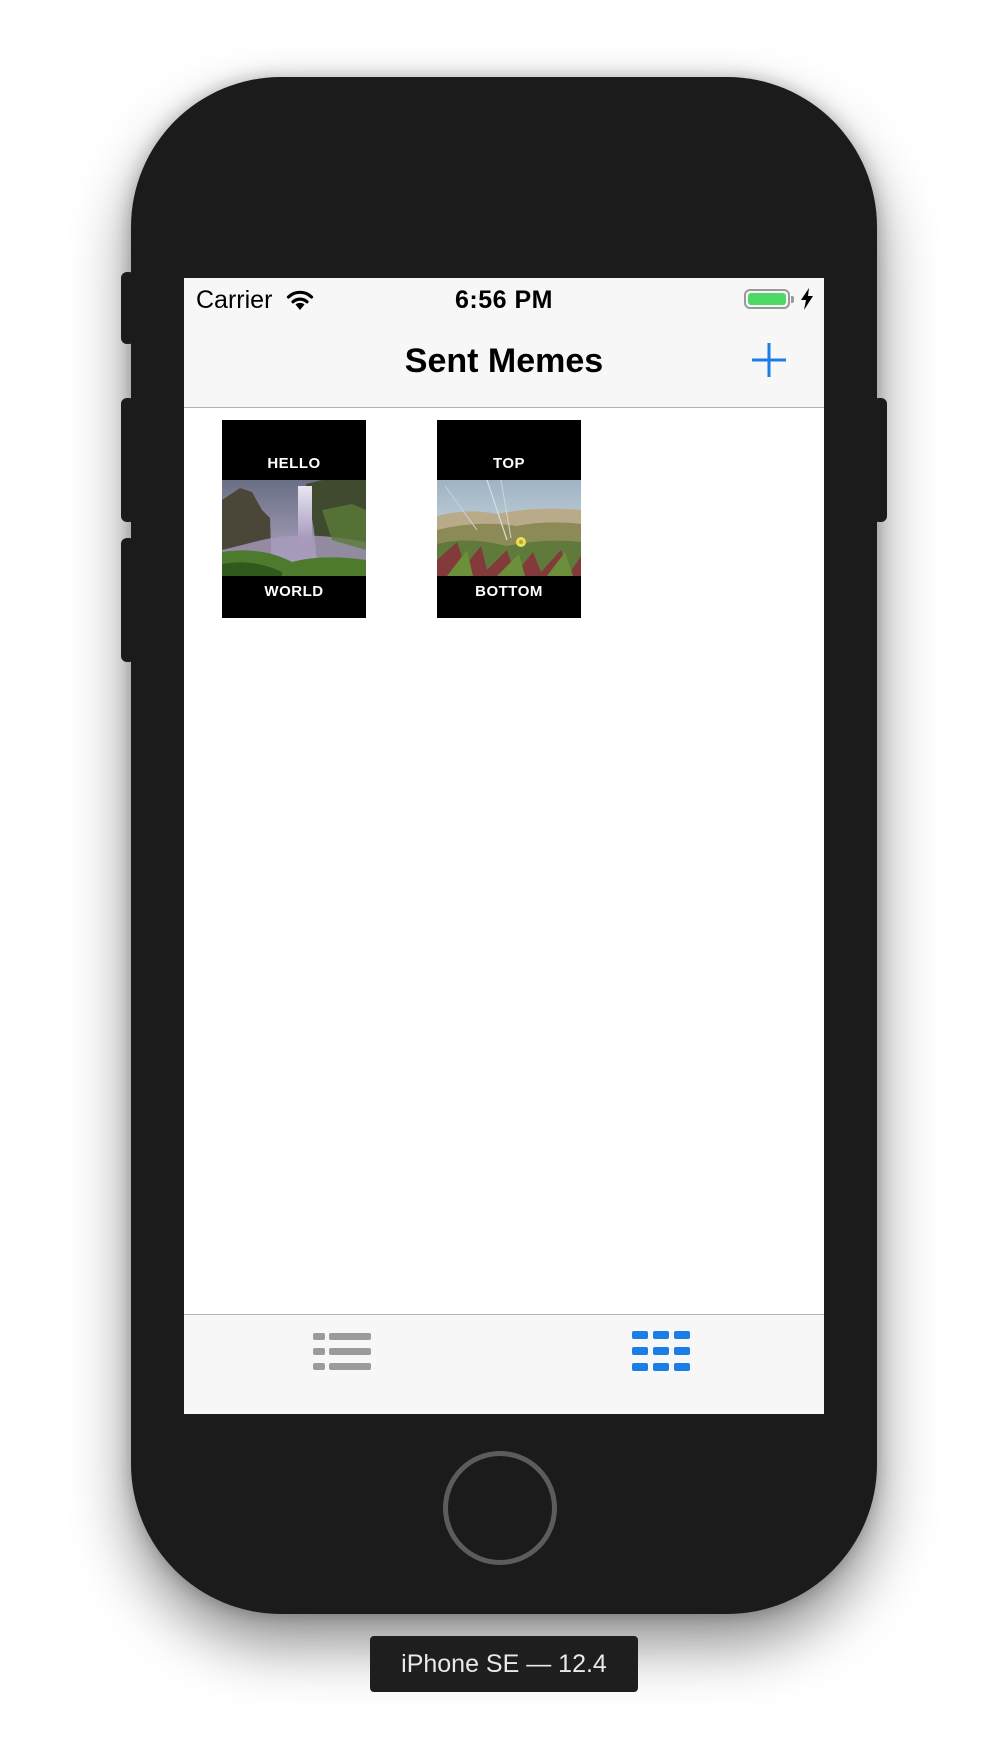 This screenshot has height=1764, width=1008. What do you see at coordinates (769, 360) in the screenshot?
I see `plus-icon` at bounding box center [769, 360].